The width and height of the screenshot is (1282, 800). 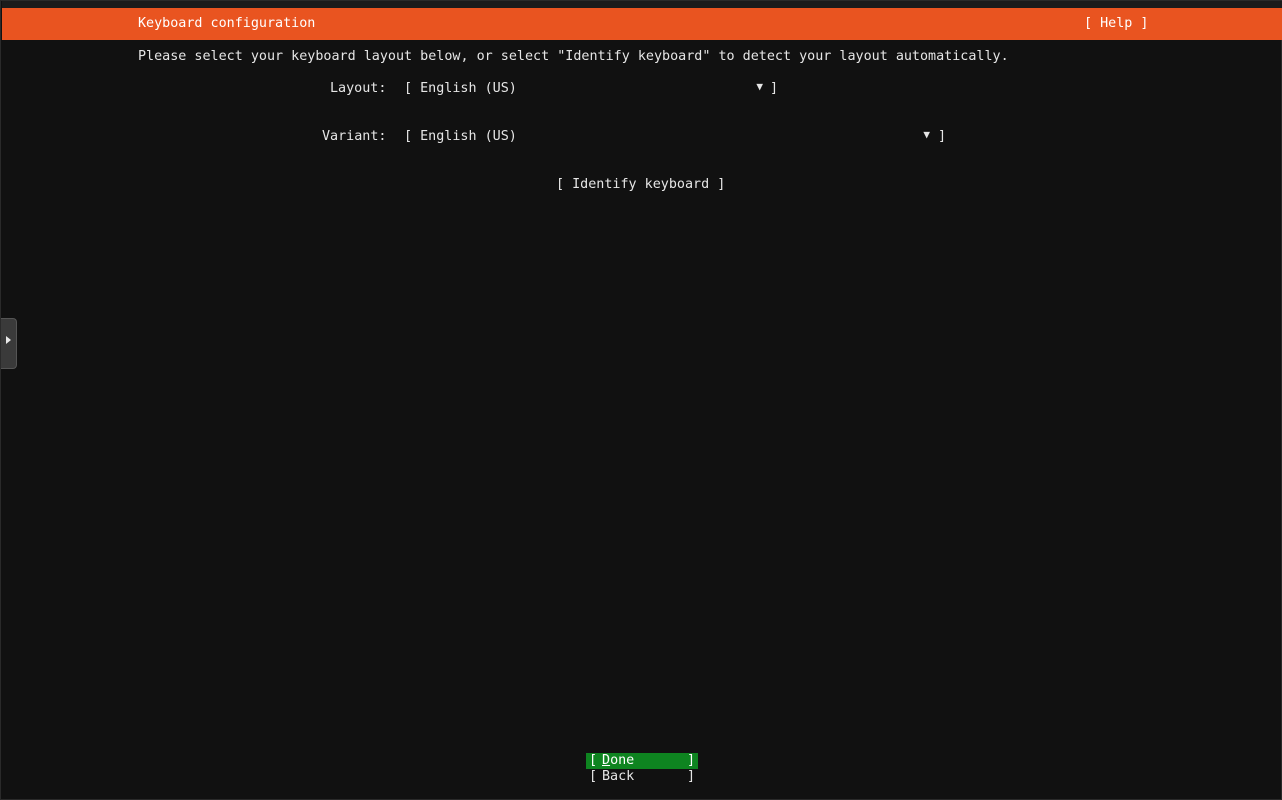 I want to click on variant-dropdown: [ English (US) ▼ ], so click(x=675, y=166).